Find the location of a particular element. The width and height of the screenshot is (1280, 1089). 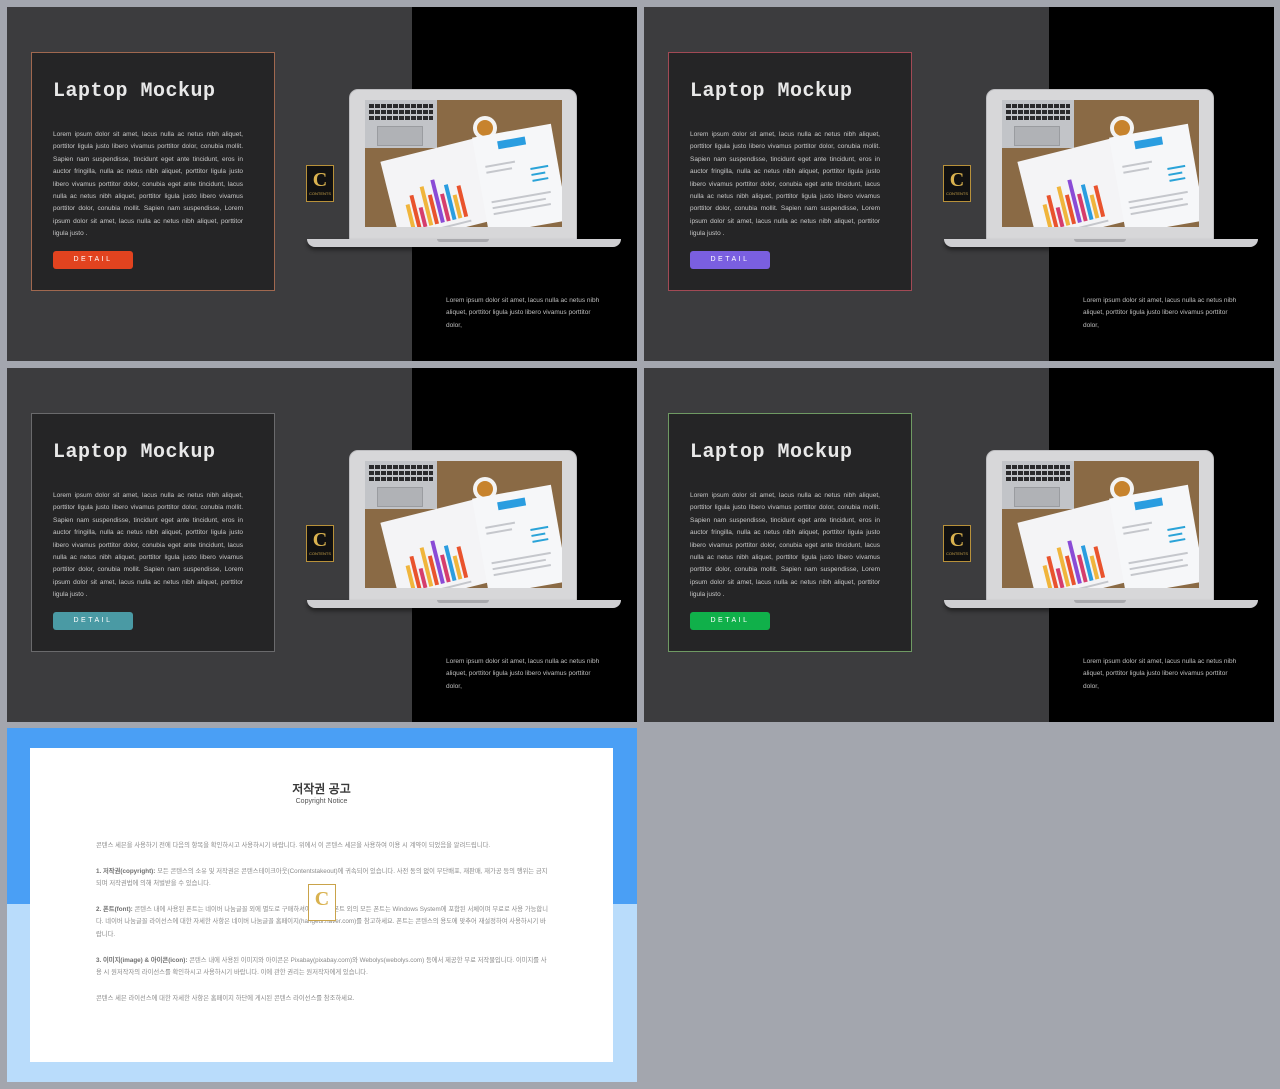

notice-title: 저작권 공고 is located at coordinates (321, 789).